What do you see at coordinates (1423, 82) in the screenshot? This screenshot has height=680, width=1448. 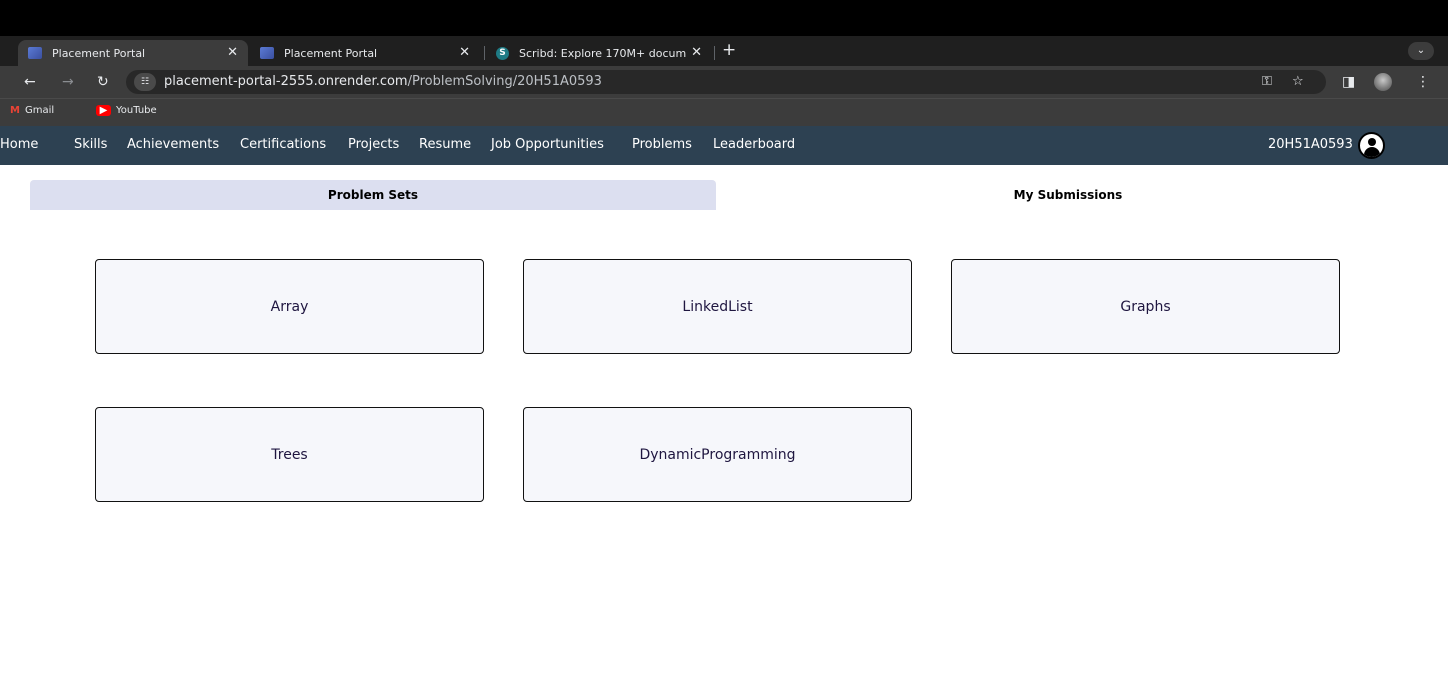 I see `menu-kebab-icon: ⋮` at bounding box center [1423, 82].